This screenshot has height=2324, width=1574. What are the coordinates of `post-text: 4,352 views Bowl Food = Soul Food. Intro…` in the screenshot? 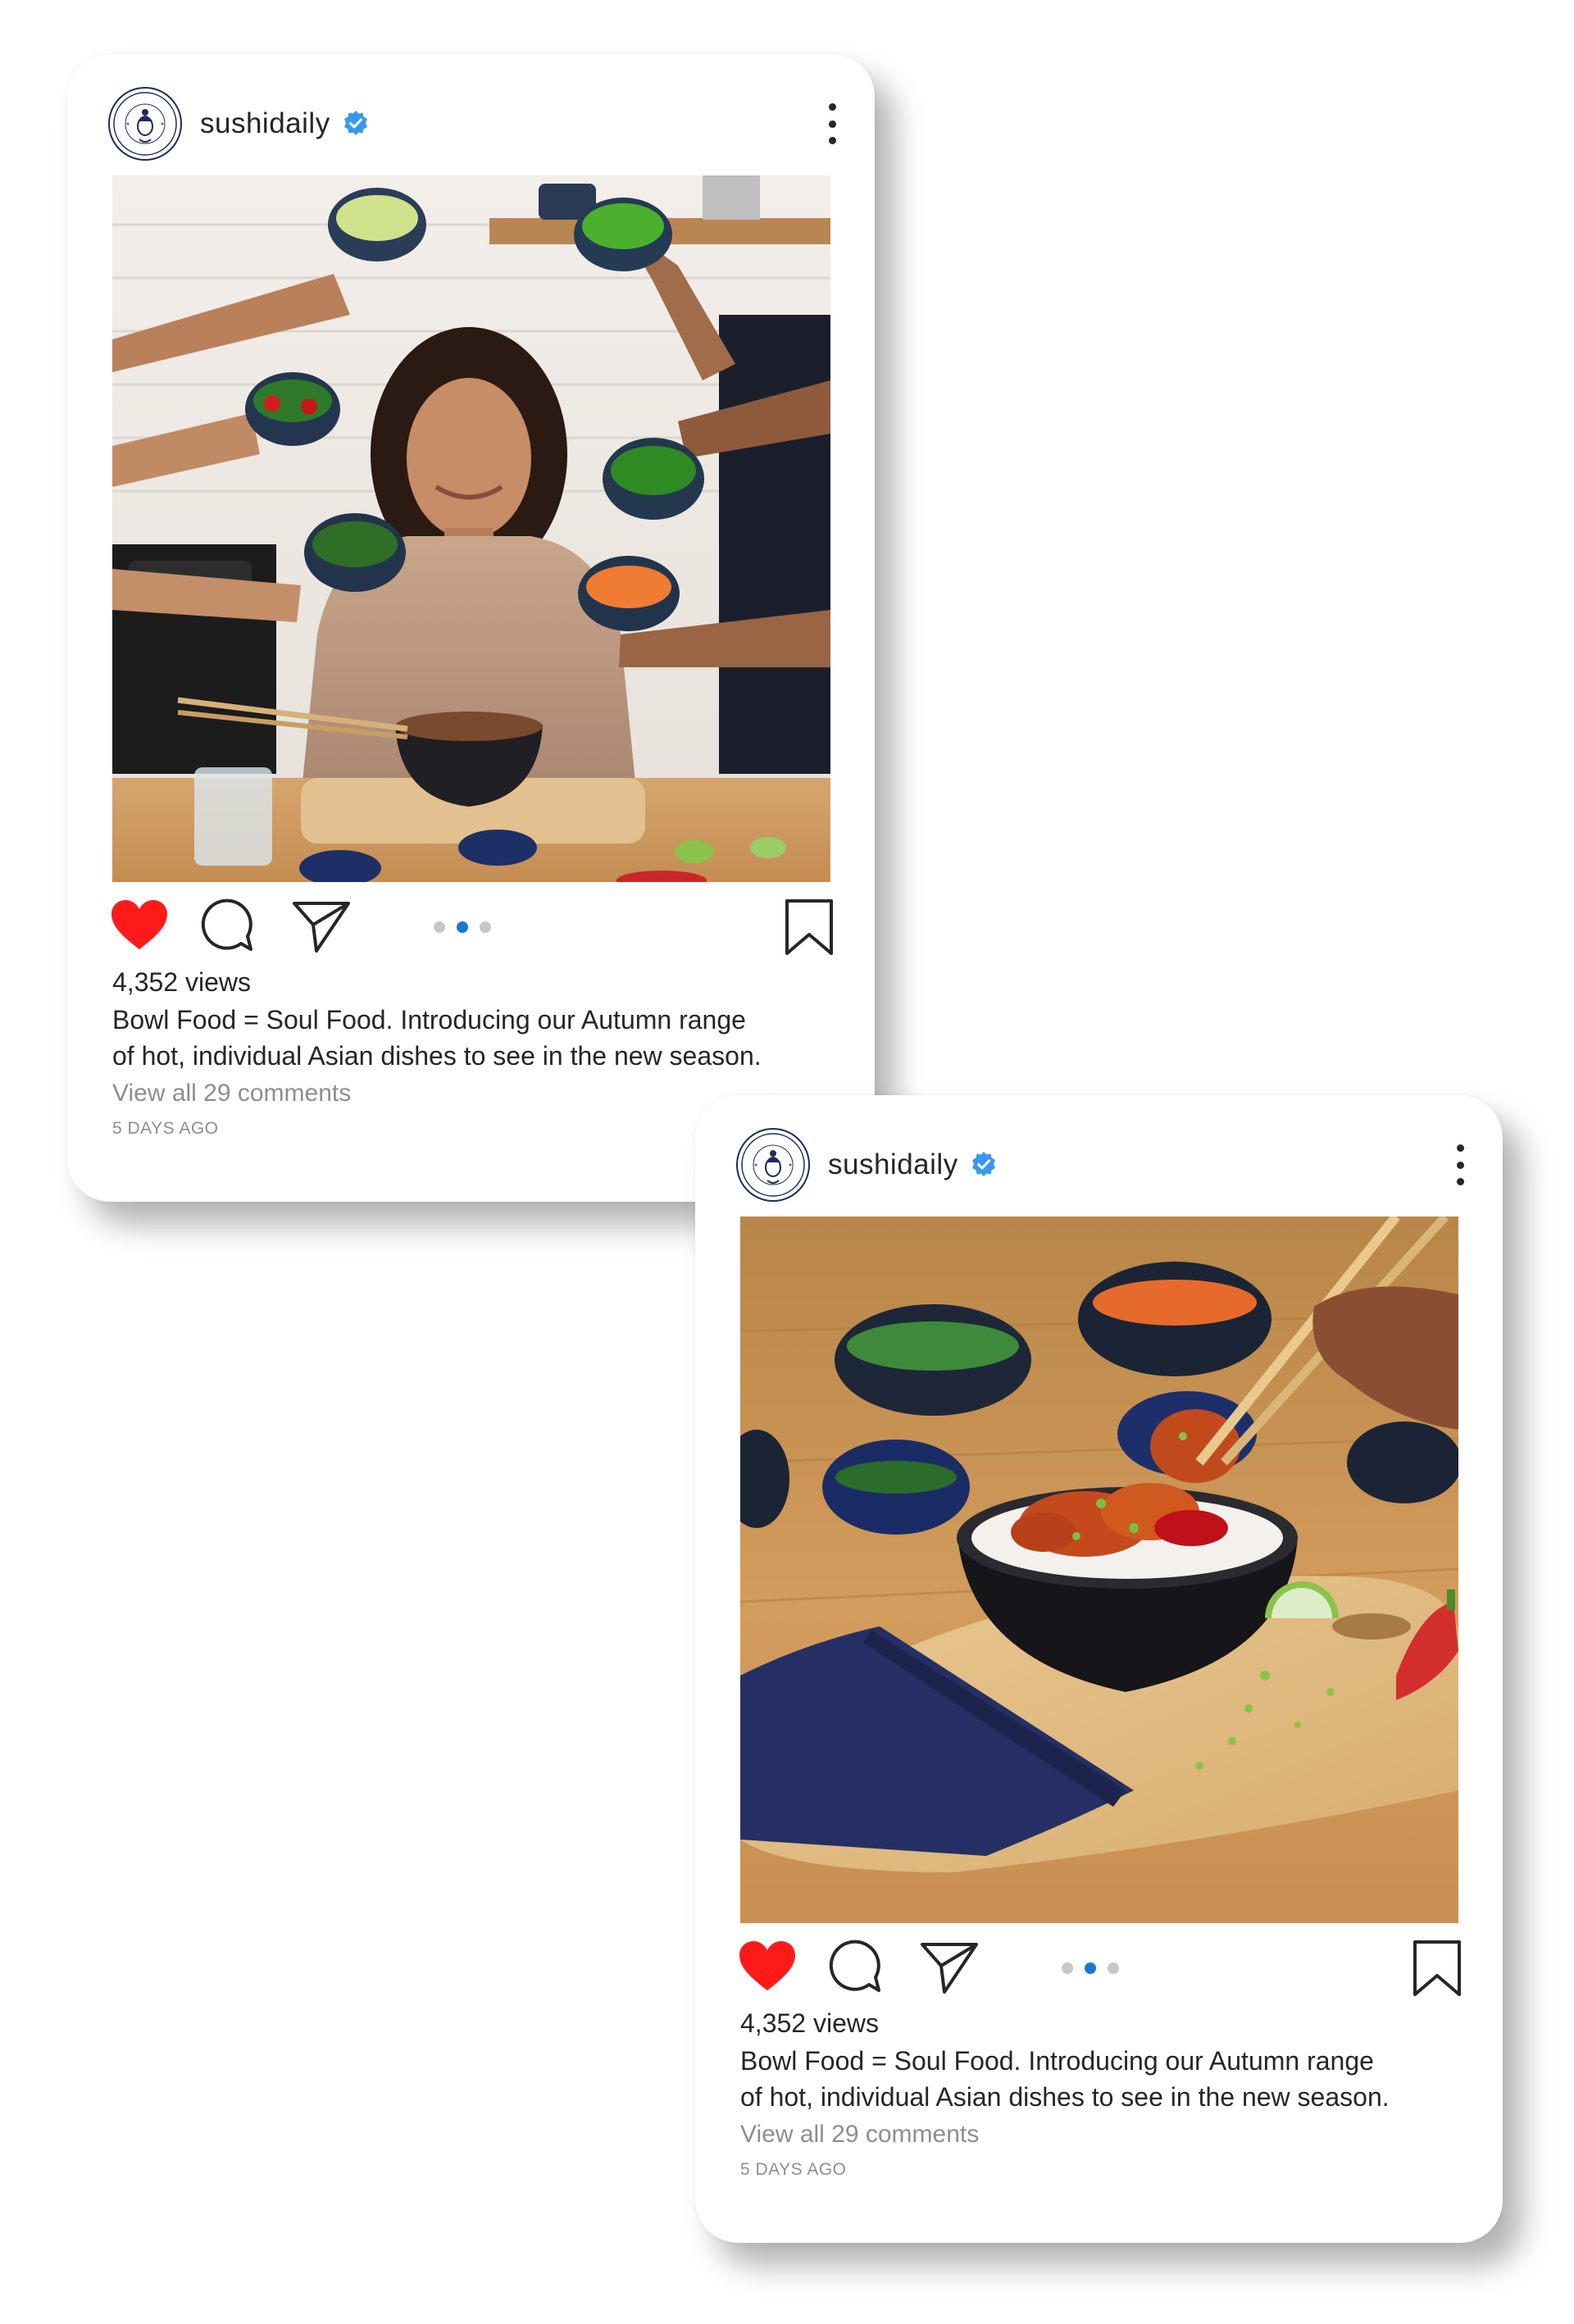 It's located at (1109, 2093).